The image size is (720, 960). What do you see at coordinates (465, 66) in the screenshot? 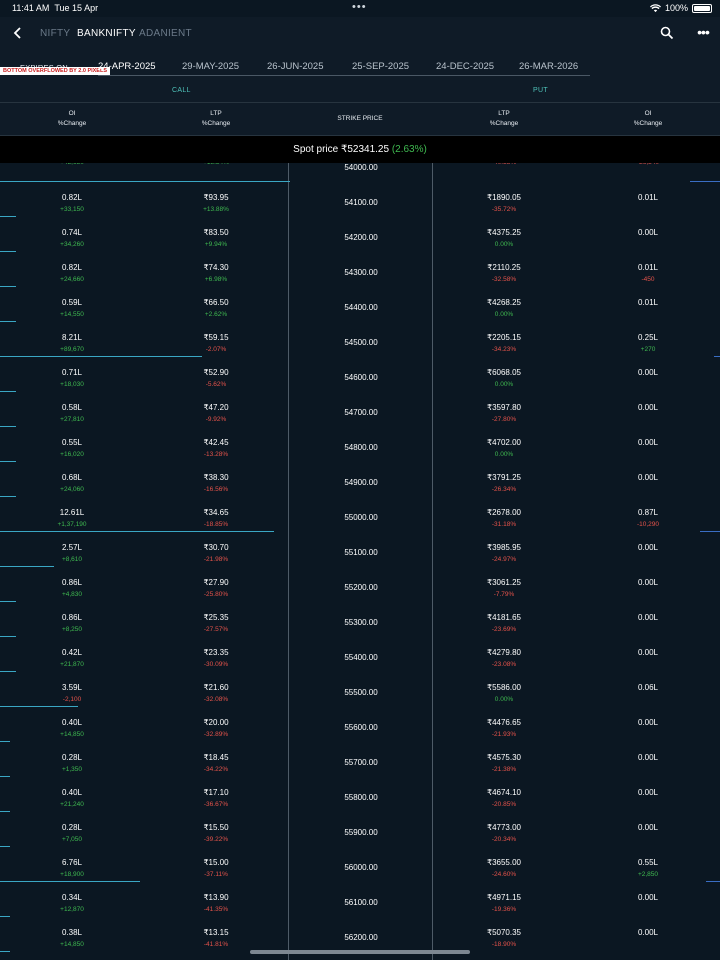
I see `expiry-tab-4: 24-DEC-2025` at bounding box center [465, 66].